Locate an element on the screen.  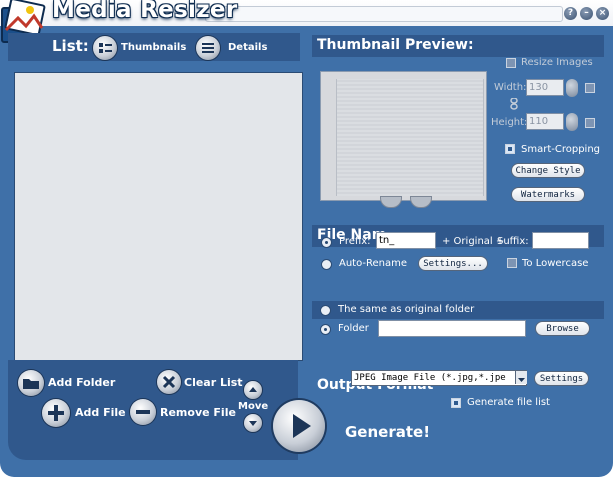
width-label: Width: is located at coordinates (510, 87).